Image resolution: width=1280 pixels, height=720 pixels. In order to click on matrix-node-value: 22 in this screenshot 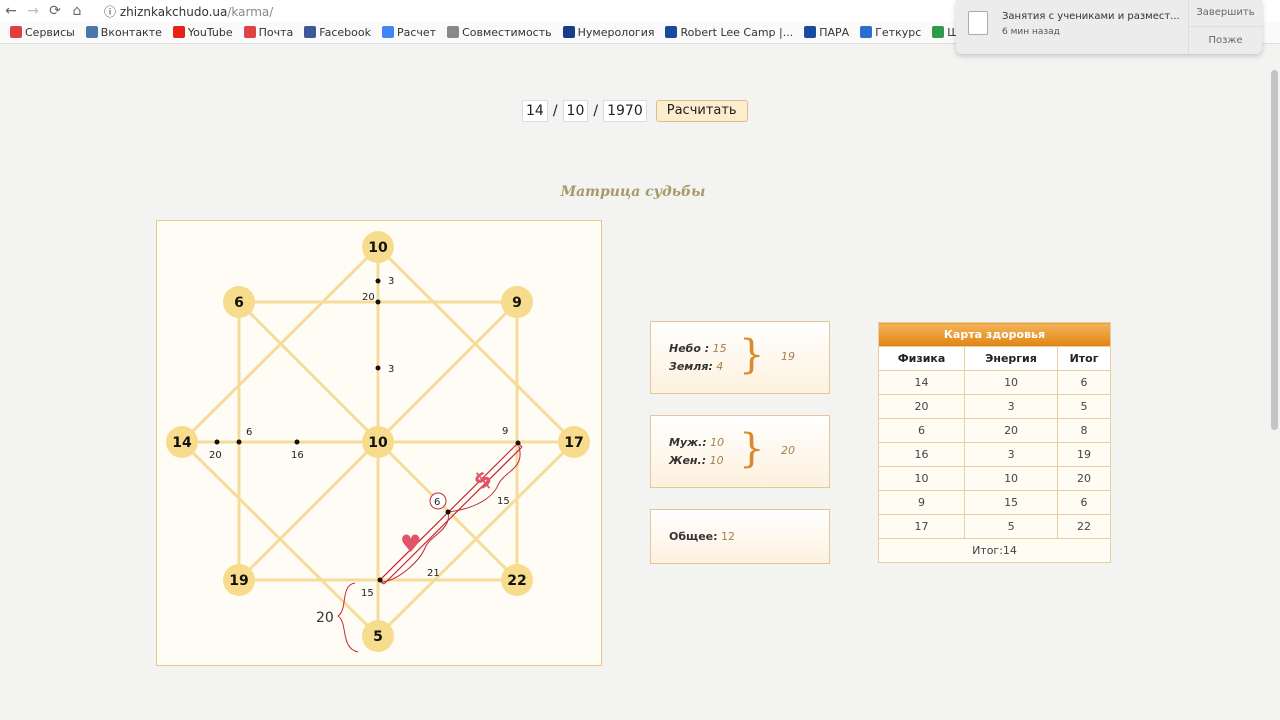, I will do `click(516, 581)`.